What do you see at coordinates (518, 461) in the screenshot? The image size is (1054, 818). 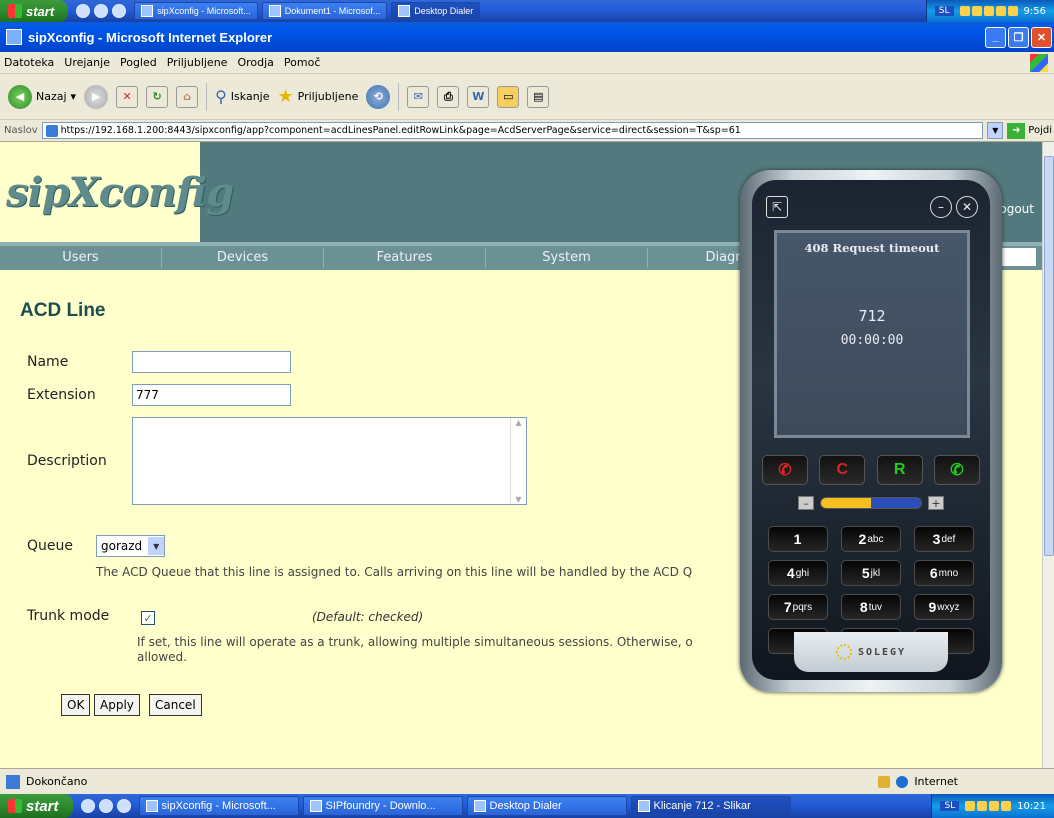 I see `textarea-scrollbar: ▲ ▼` at bounding box center [518, 461].